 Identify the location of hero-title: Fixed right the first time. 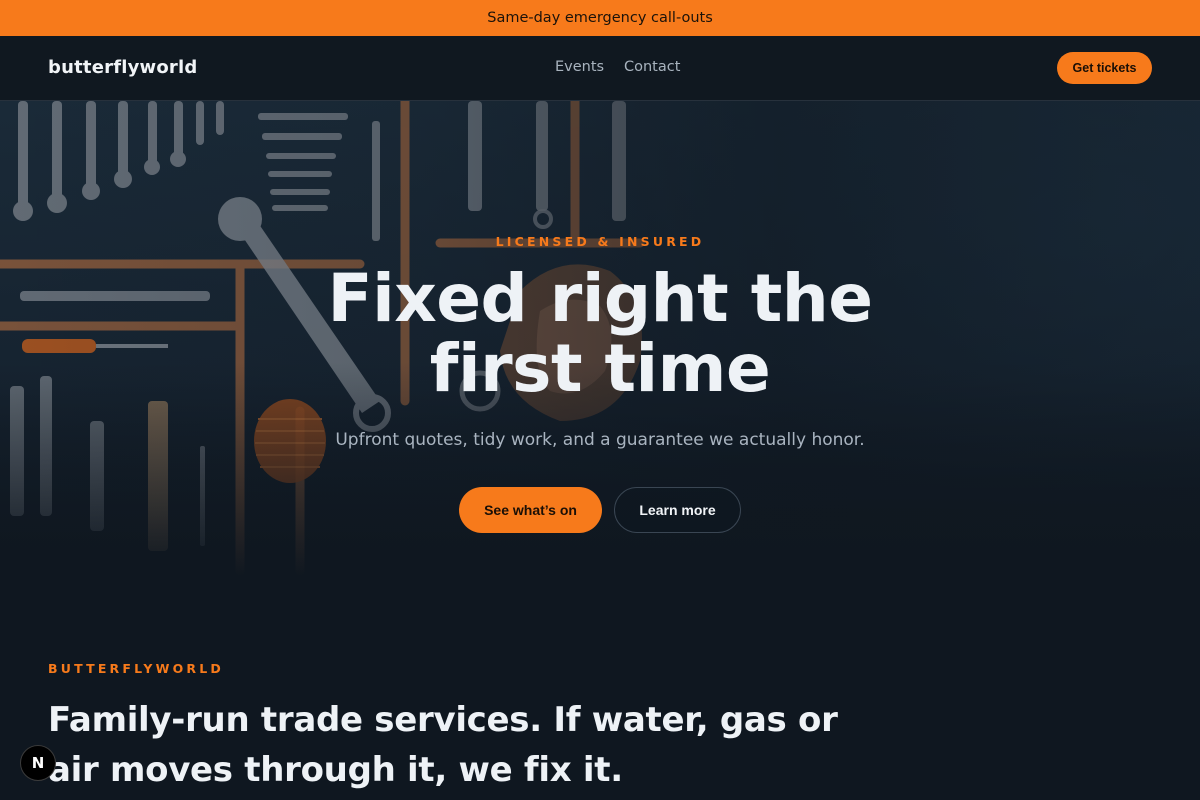
(600, 333).